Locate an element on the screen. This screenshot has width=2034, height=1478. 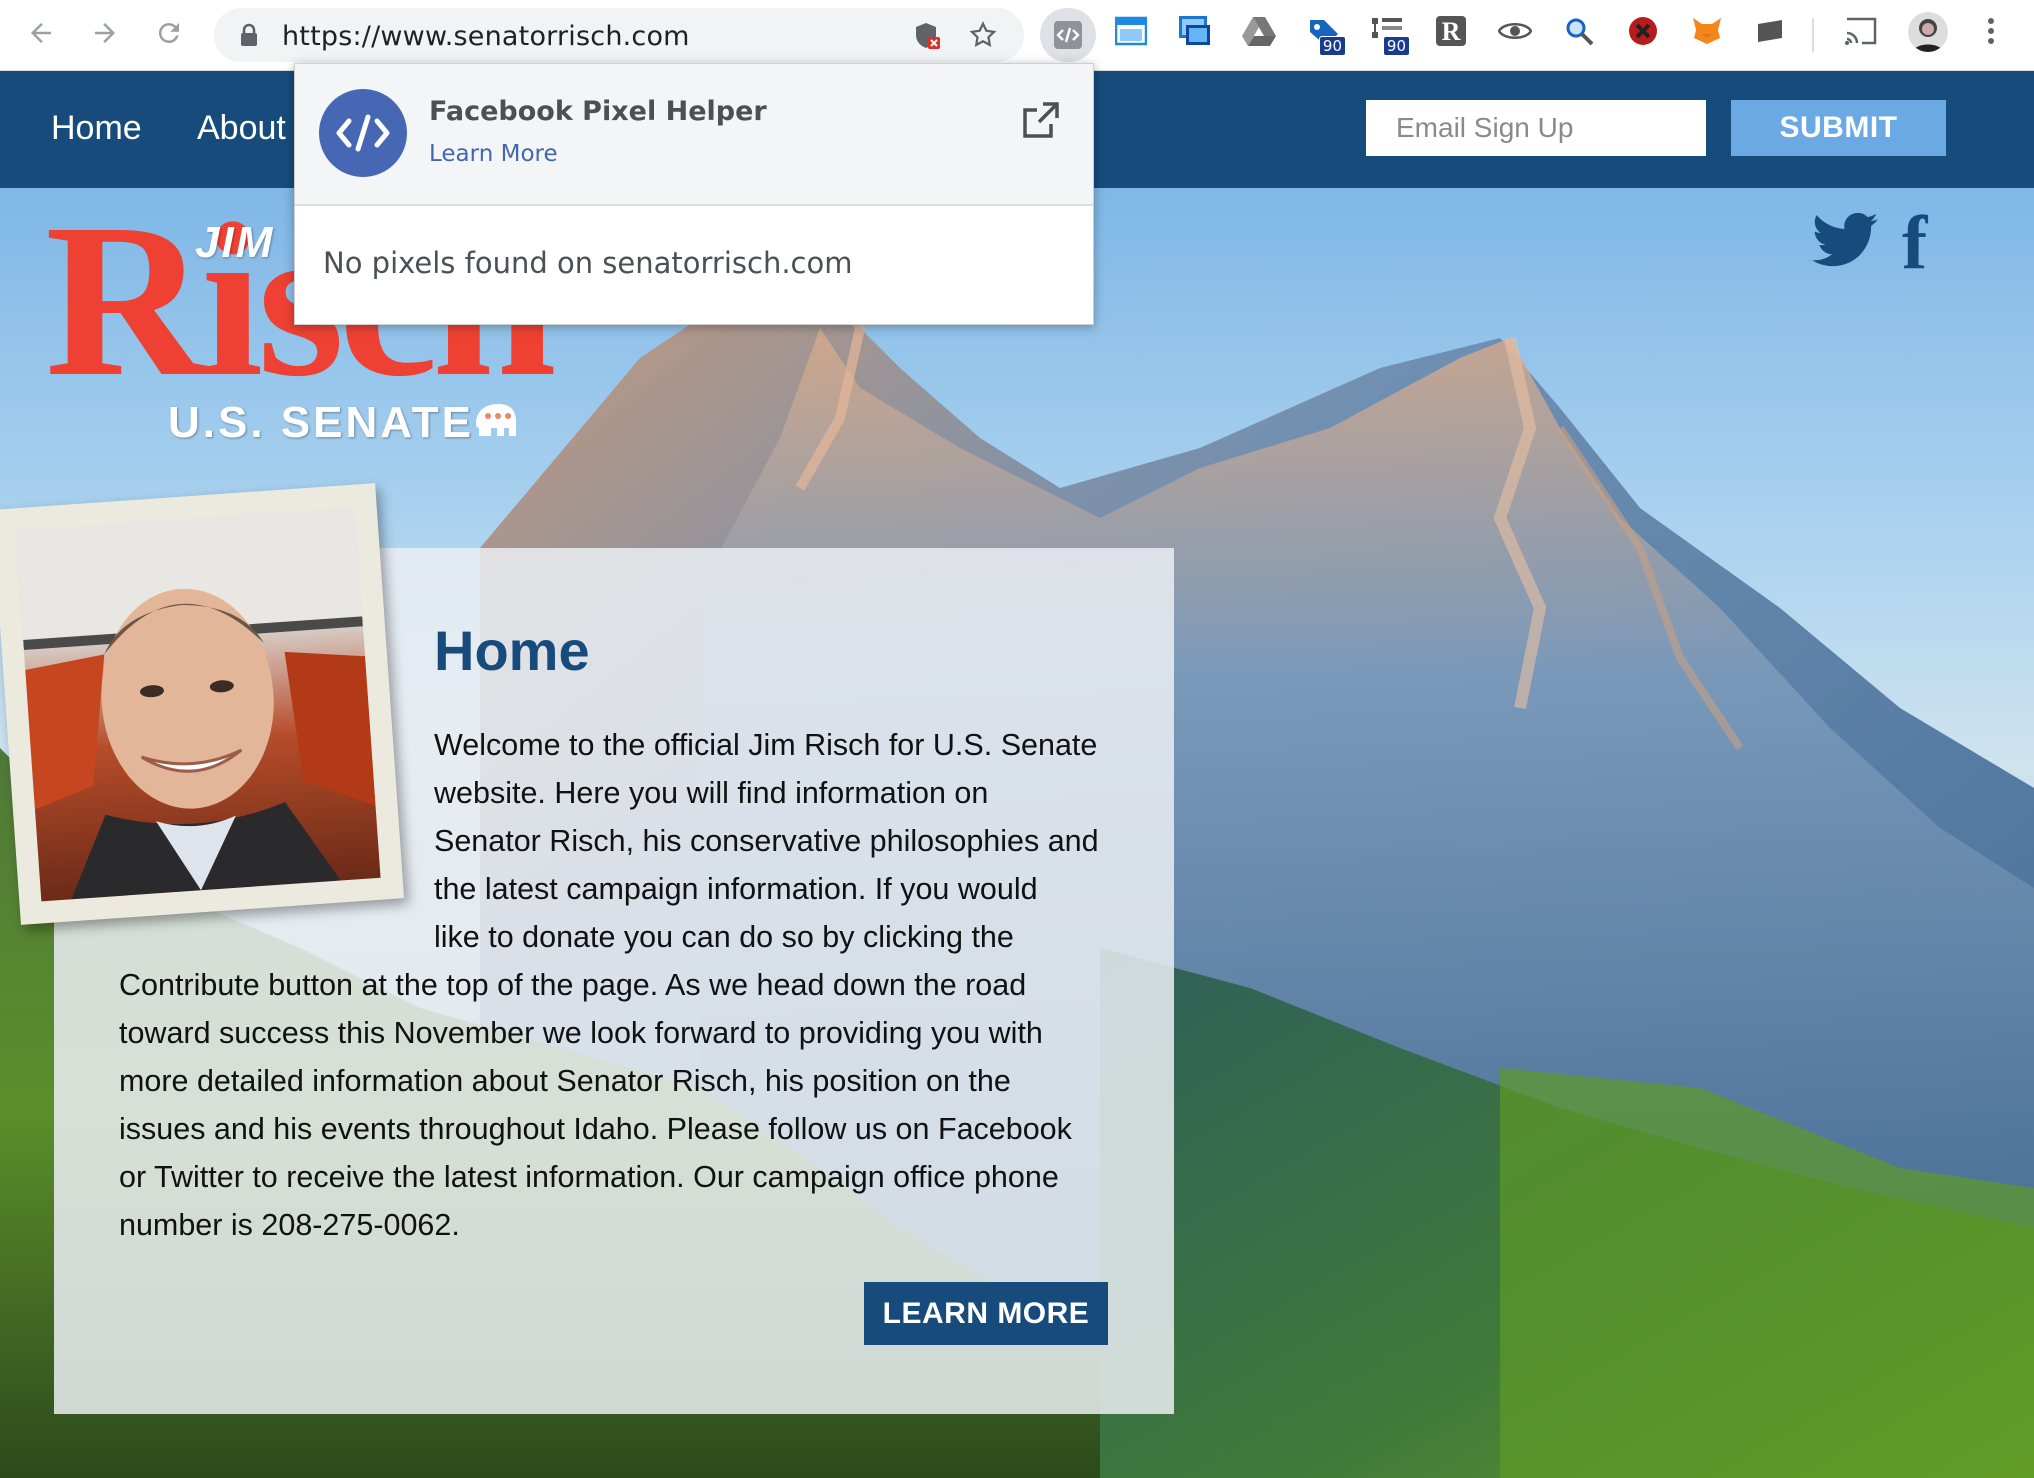
address-bar: https://www.senatorrisch.com is located at coordinates (619, 35).